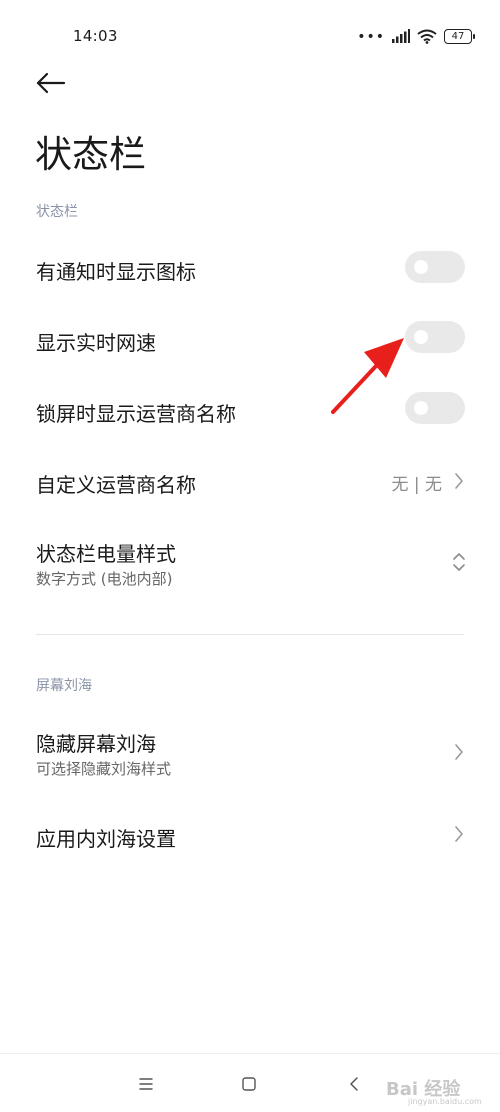 The height and width of the screenshot is (1112, 500). Describe the element at coordinates (96, 343) in the screenshot. I see `row-title: 显示实时网速` at that location.